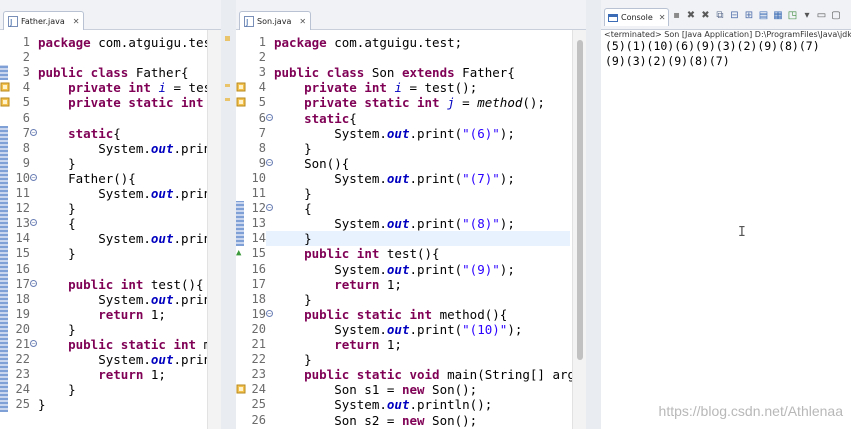  What do you see at coordinates (110, 193) in the screenshot?
I see `code-line: 11 System.out.print("` at bounding box center [110, 193].